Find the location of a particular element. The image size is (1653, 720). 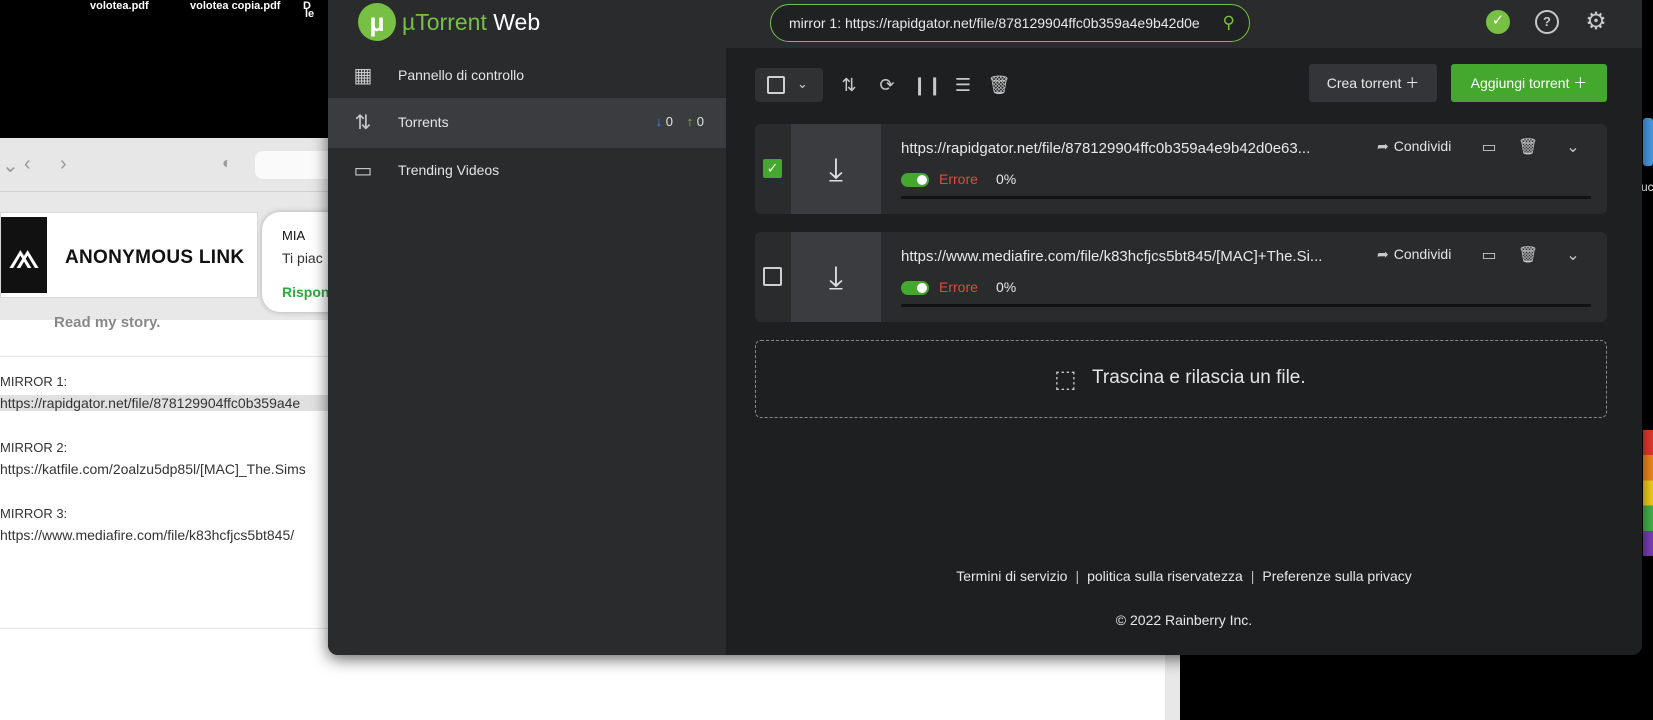

privacy-preferences-link: Preferenze sulla privacy is located at coordinates (1336, 576).